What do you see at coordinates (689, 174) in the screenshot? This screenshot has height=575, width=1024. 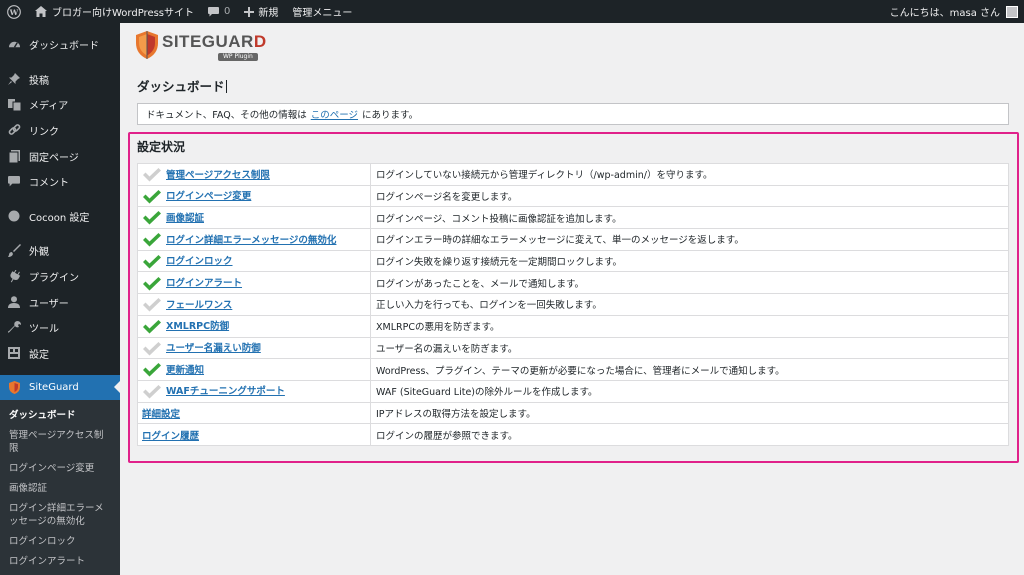 I see `feature-description: ログインしていない接続元から管理ディレクトリ（/wp-admin/）を守ります。` at bounding box center [689, 174].